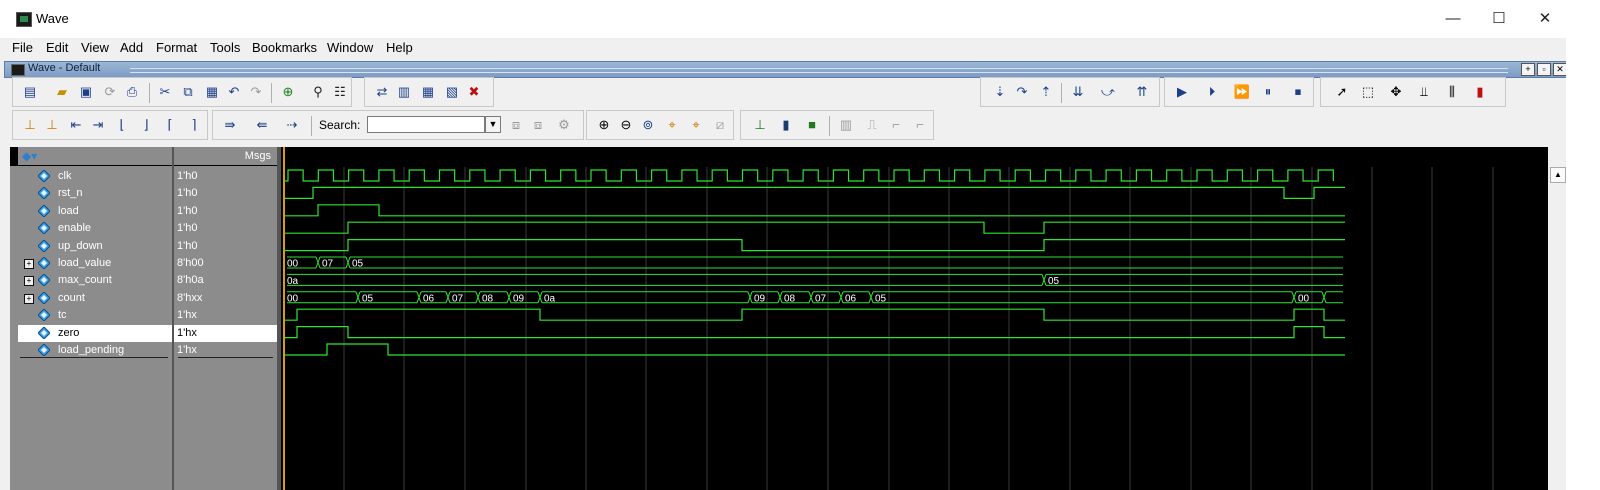 The image size is (1600, 490). I want to click on wave-subwindow-header: Wave - Default + ▫ ✕, so click(801, 69).